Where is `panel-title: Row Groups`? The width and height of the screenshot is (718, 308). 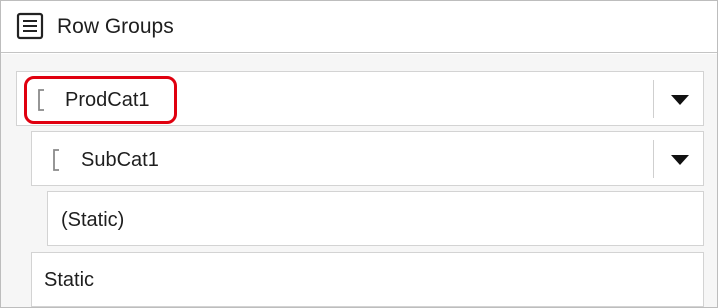 panel-title: Row Groups is located at coordinates (115, 26).